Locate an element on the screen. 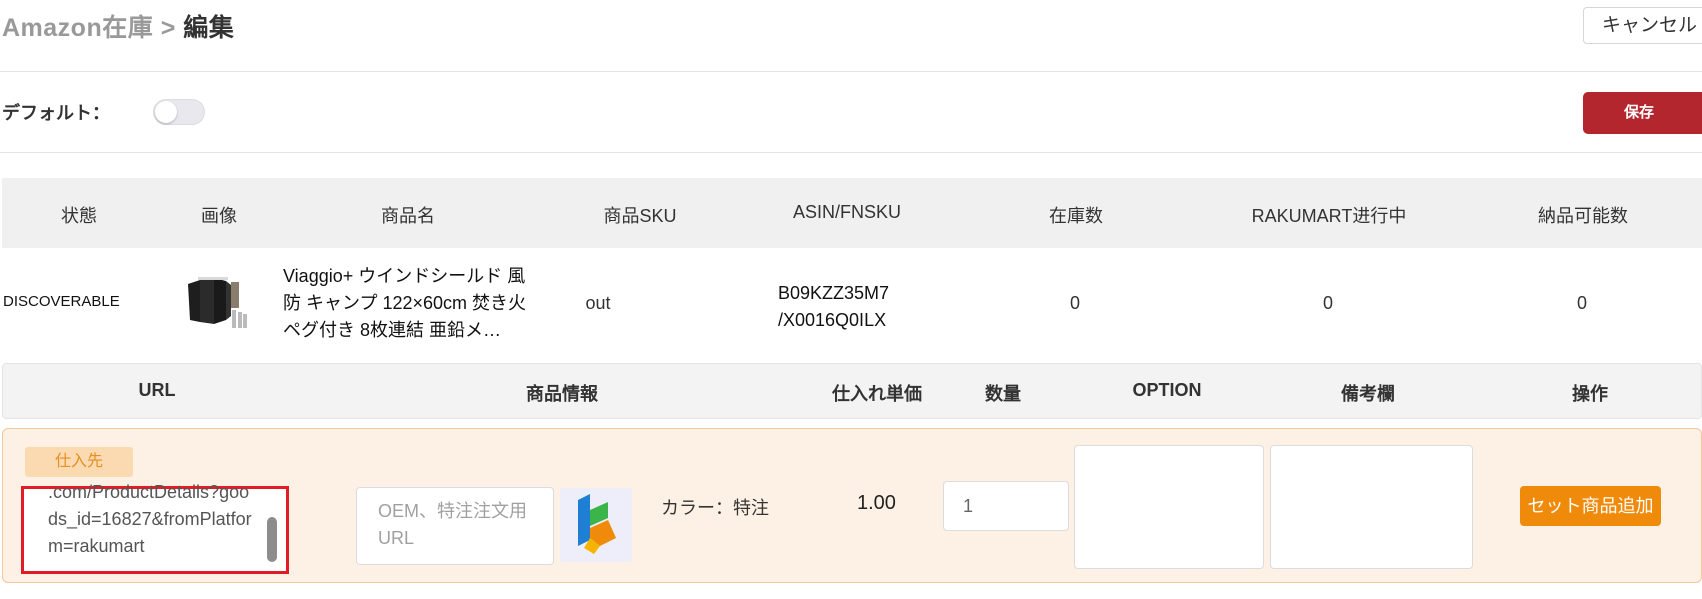  sku-cell: out is located at coordinates (598, 303).